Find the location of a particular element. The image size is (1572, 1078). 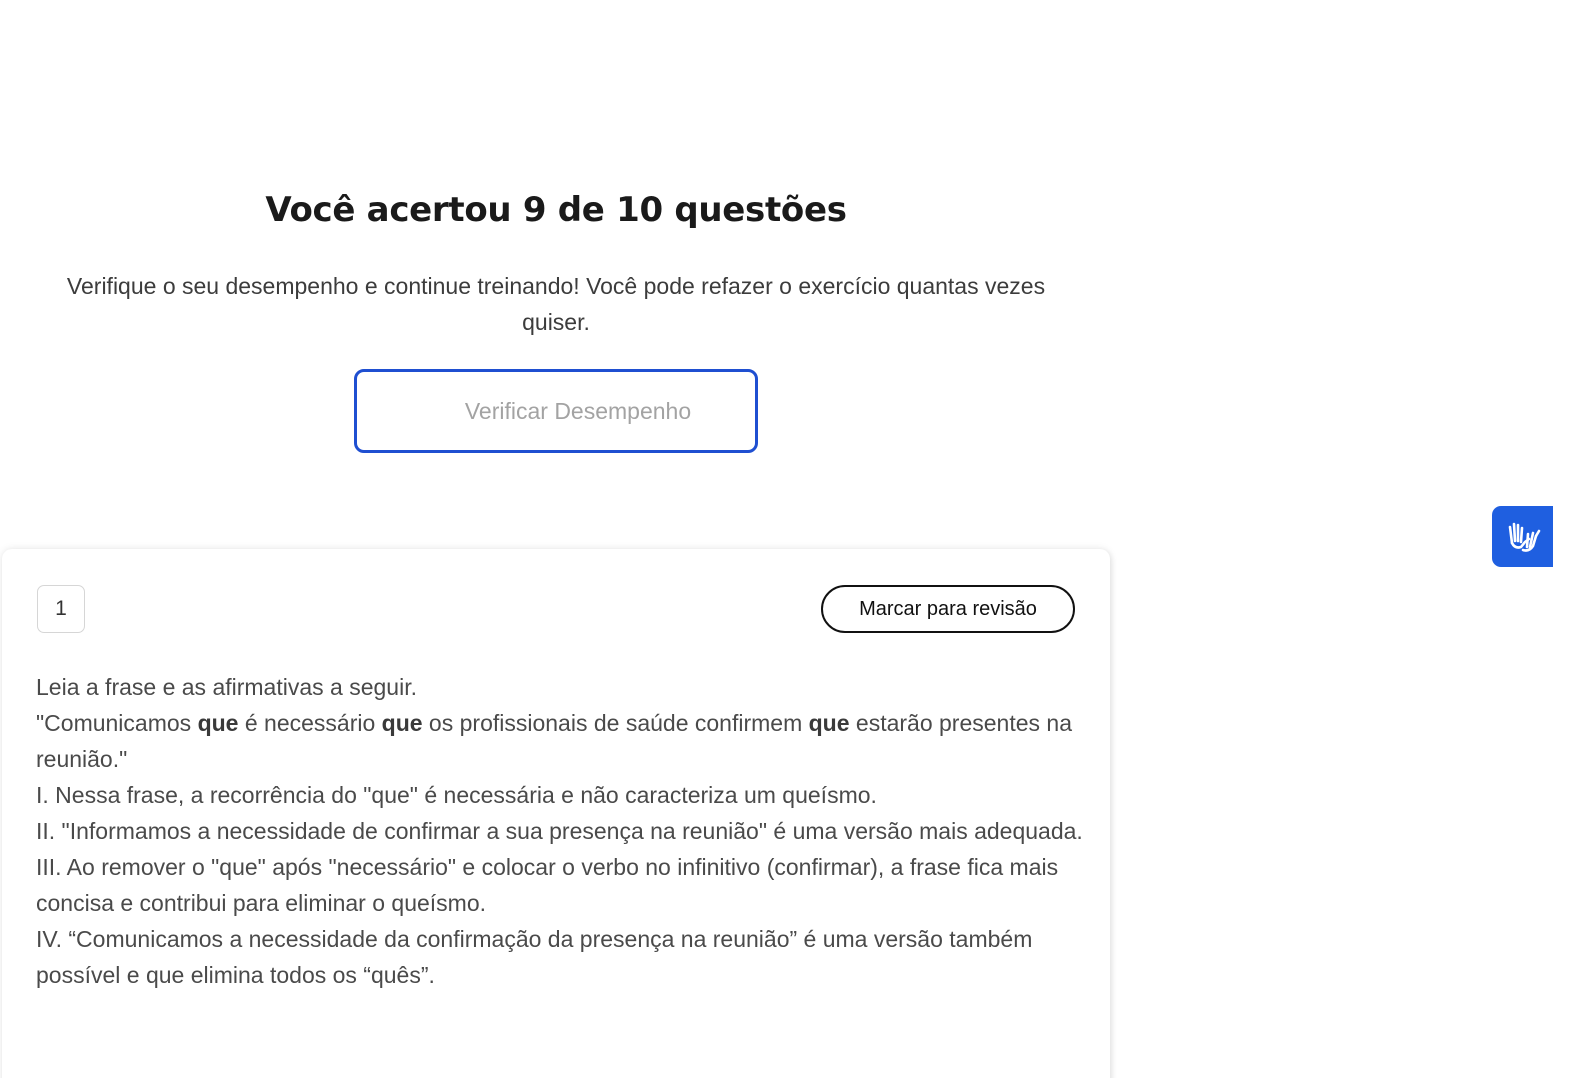

sentence-part: os profissionais de saúde confirmem is located at coordinates (615, 723).